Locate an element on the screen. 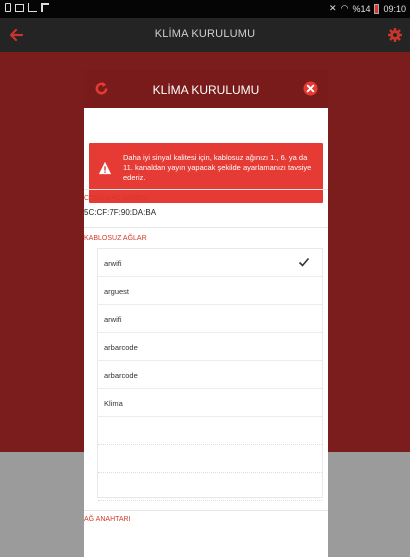 This screenshot has width=410, height=557. mute-icon: ✕ is located at coordinates (333, 8).